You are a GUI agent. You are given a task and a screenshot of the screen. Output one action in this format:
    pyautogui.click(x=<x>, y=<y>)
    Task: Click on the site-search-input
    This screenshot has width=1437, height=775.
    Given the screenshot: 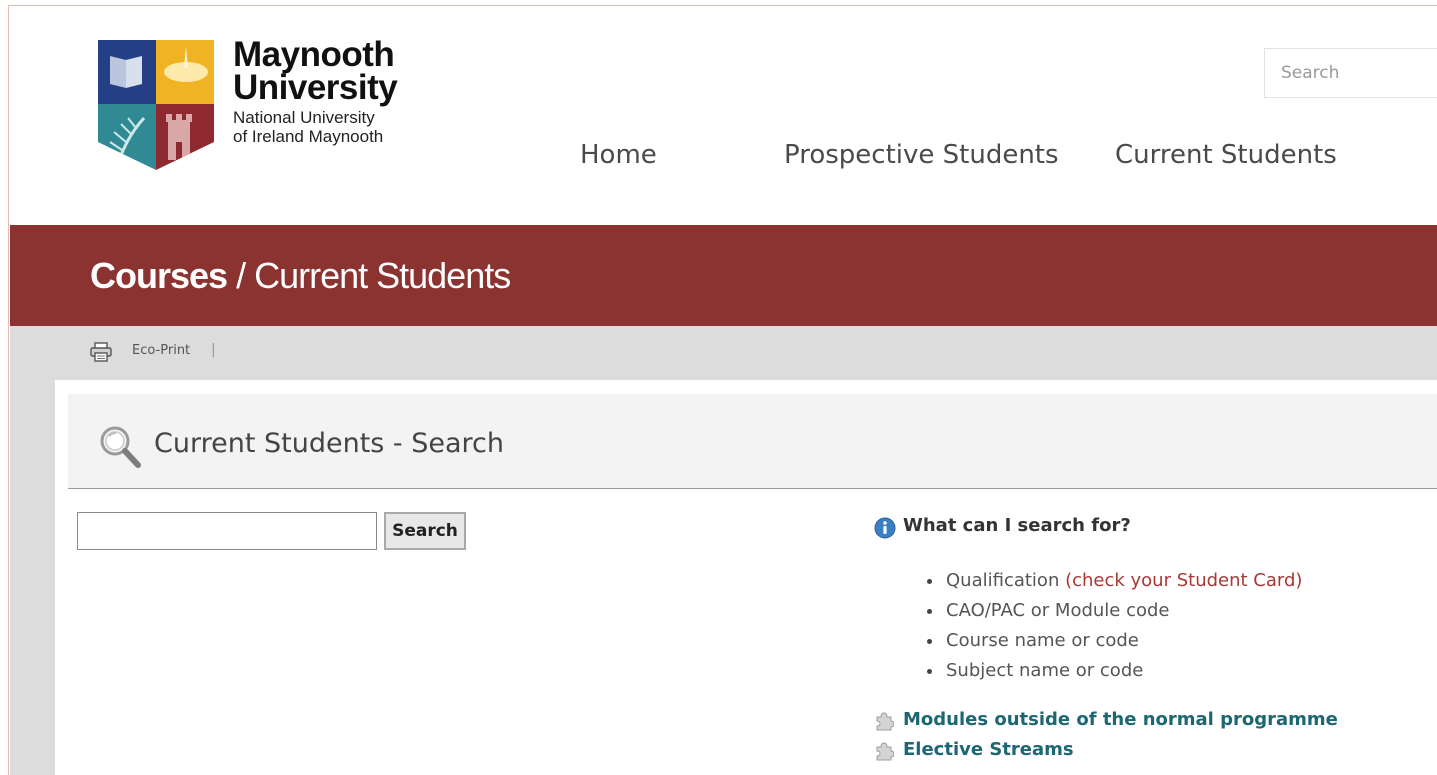 What is the action you would take?
    pyautogui.click(x=1351, y=73)
    